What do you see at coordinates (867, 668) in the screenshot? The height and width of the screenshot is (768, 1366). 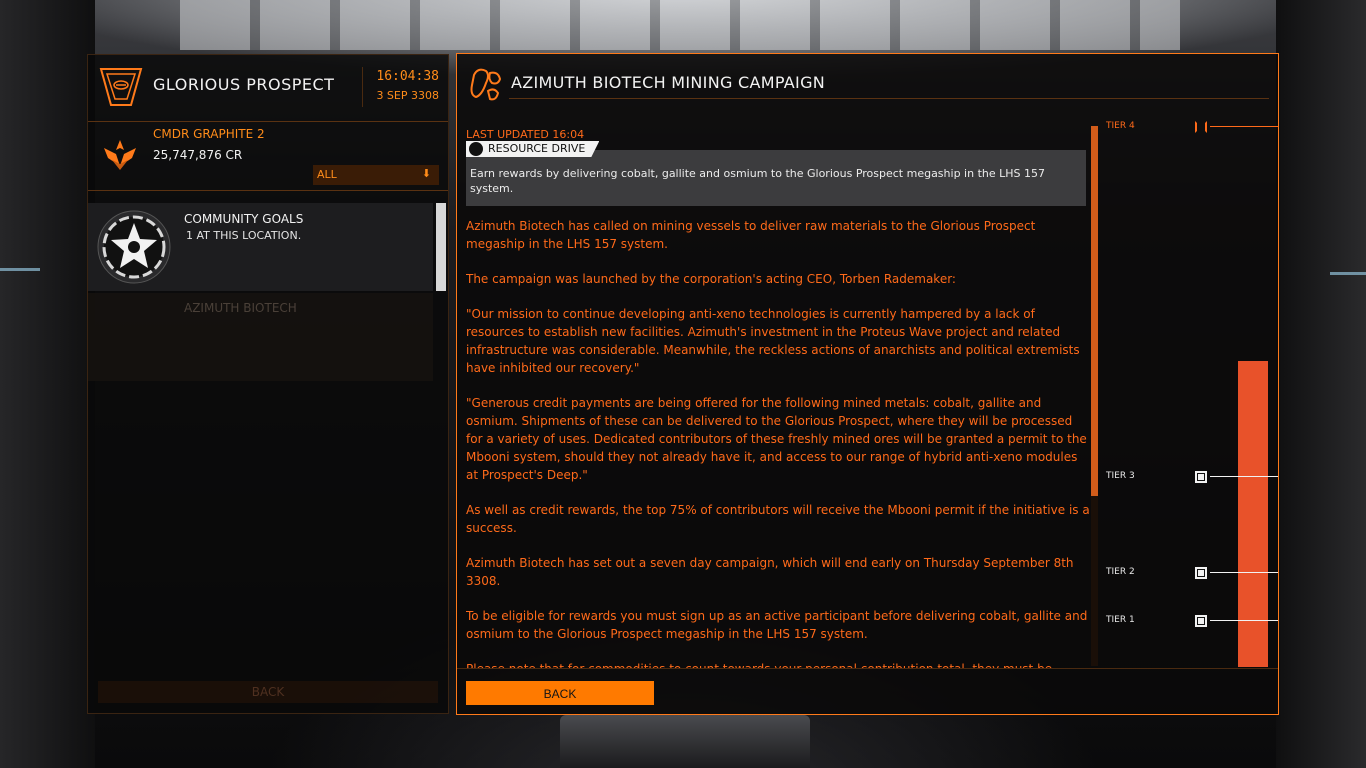 I see `footer-divider` at bounding box center [867, 668].